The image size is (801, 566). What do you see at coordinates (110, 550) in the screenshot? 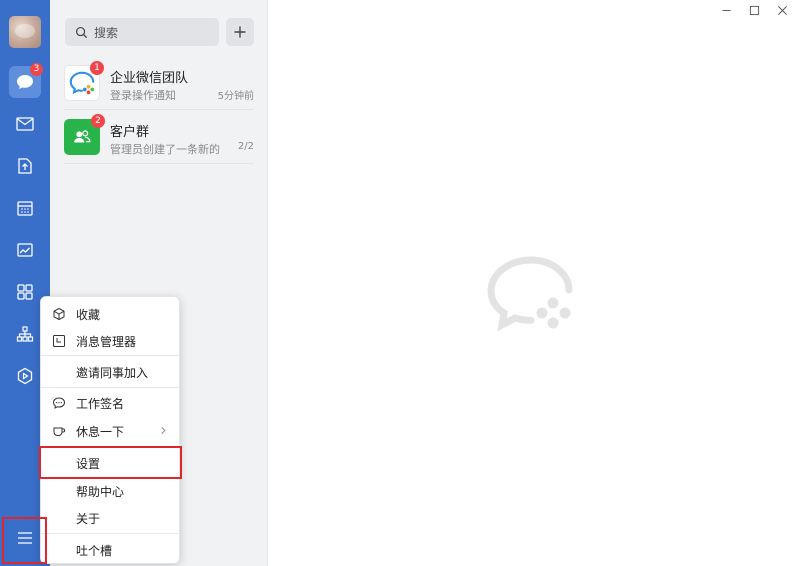
I see `menu-item-feedback: 吐个槽` at bounding box center [110, 550].